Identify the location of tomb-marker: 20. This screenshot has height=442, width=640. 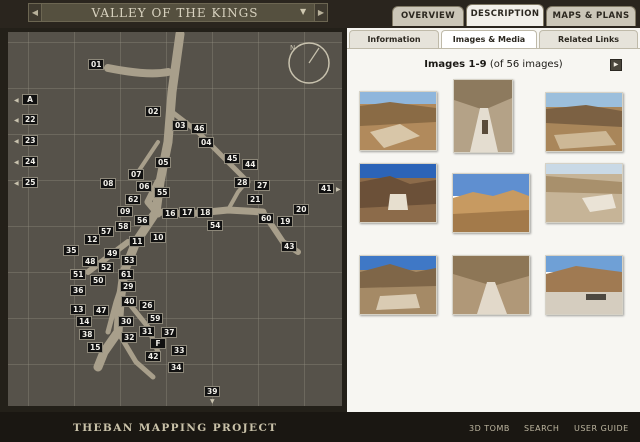
(301, 209).